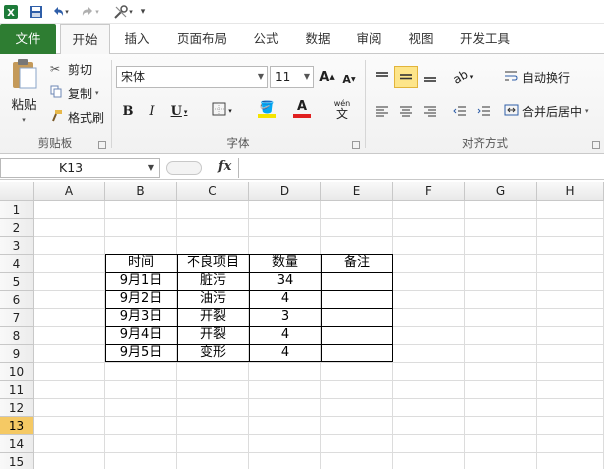  What do you see at coordinates (406, 77) in the screenshot?
I see `align-middle-button` at bounding box center [406, 77].